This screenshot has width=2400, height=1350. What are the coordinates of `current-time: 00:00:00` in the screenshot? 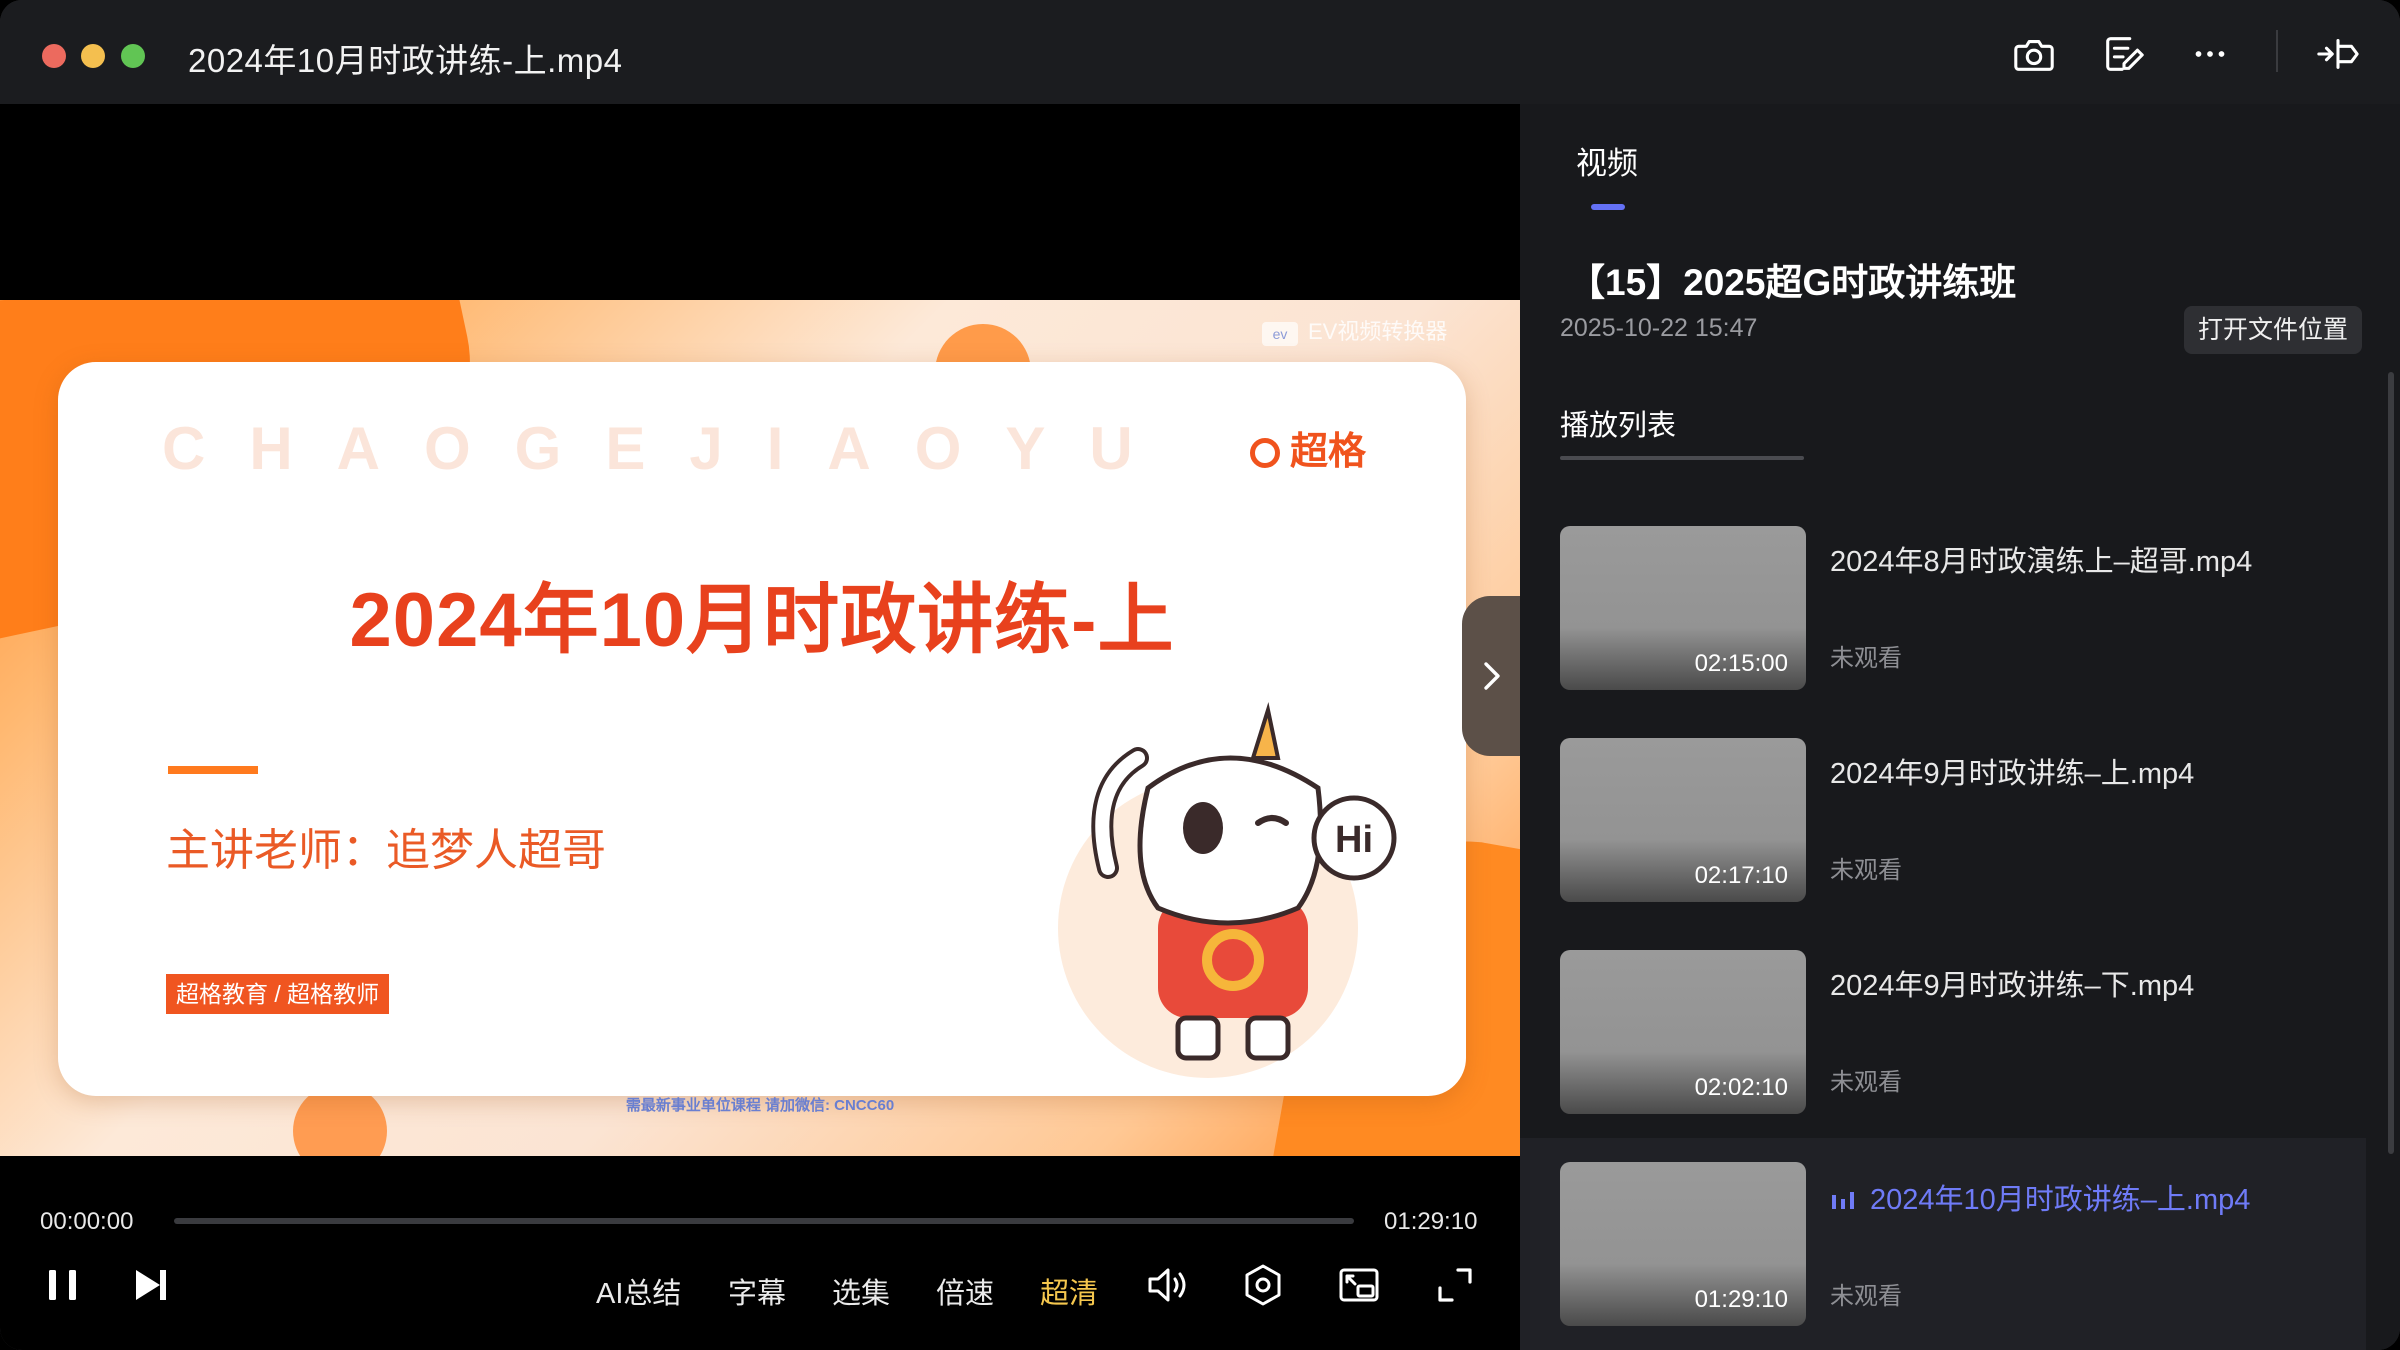 It's located at (87, 1221).